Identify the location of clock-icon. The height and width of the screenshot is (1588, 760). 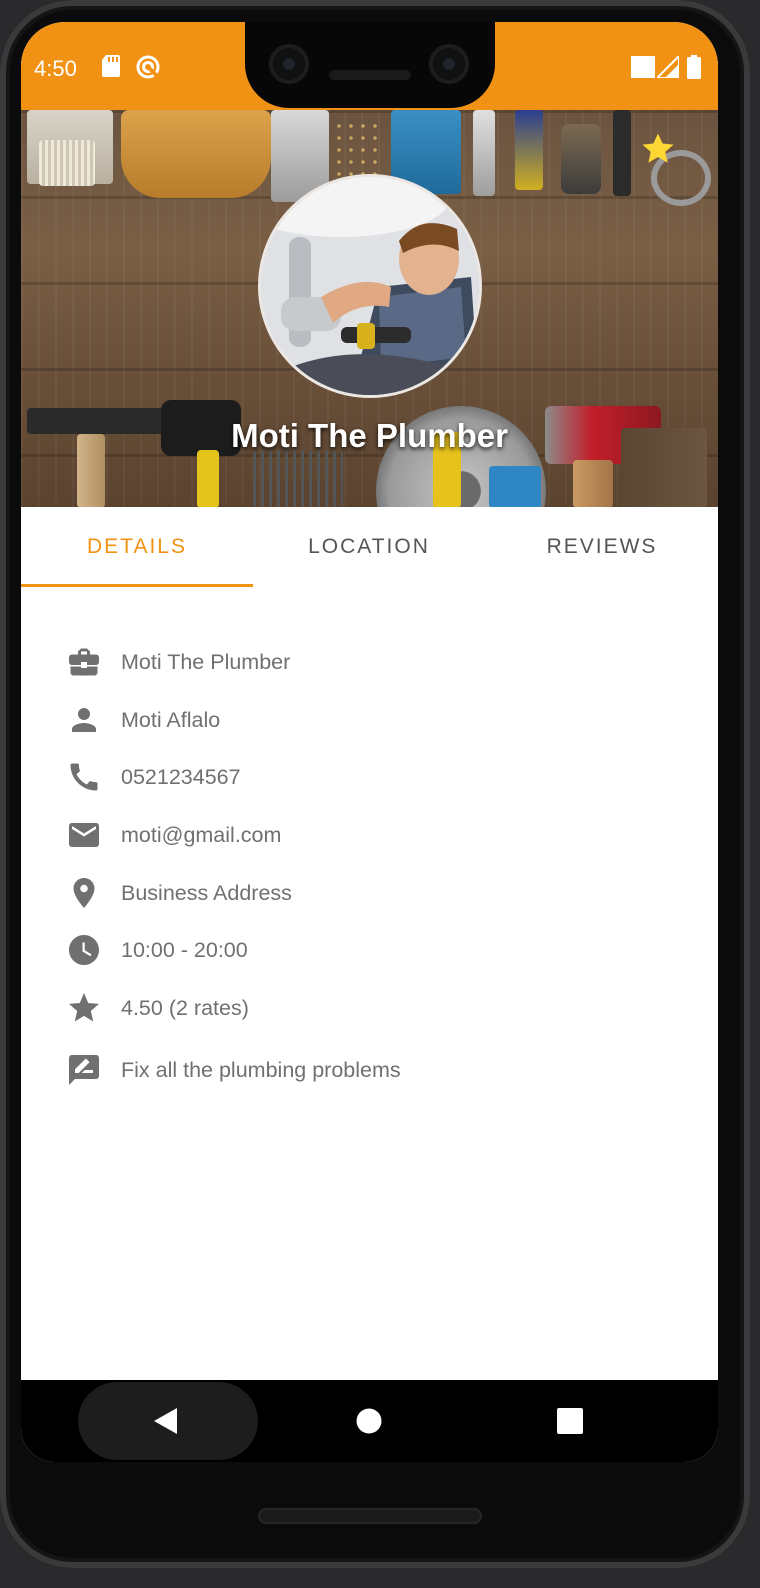
(83, 950).